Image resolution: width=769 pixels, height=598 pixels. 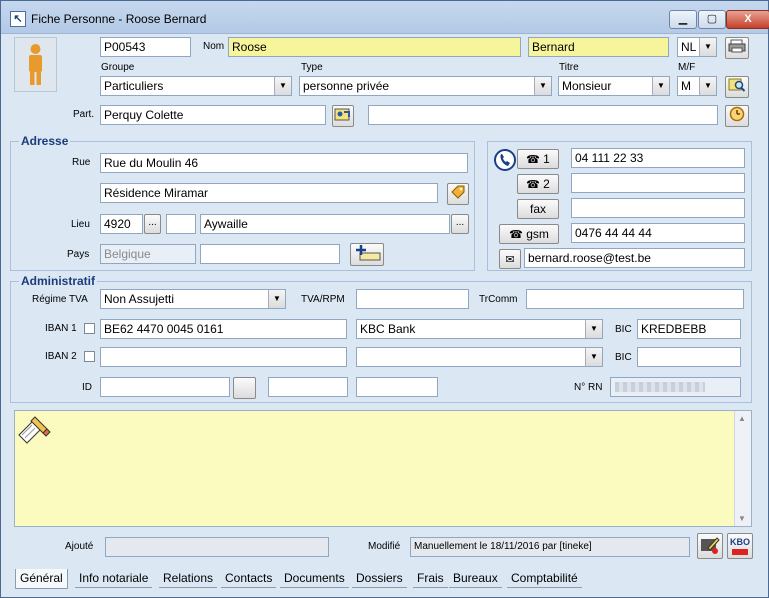 I want to click on trcomm-field, so click(x=635, y=299).